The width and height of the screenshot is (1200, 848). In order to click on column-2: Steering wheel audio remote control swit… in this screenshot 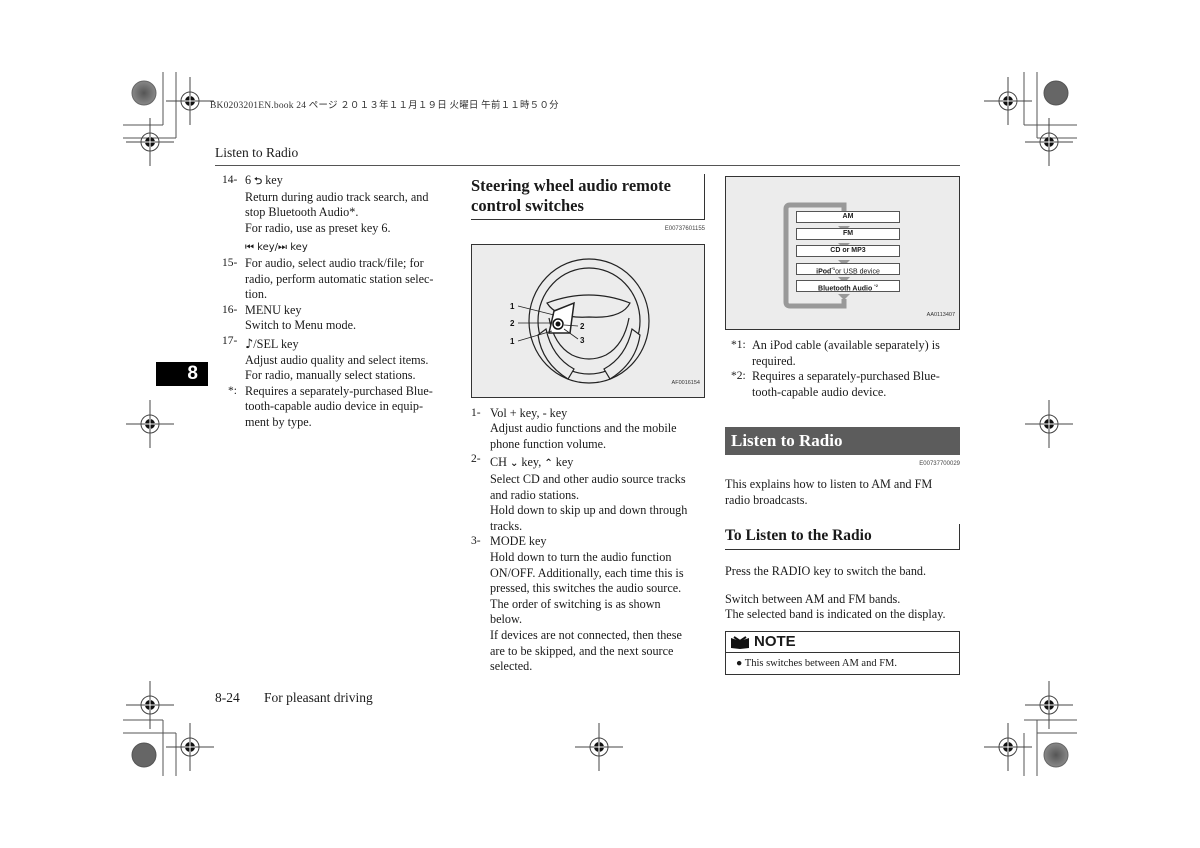, I will do `click(588, 424)`.